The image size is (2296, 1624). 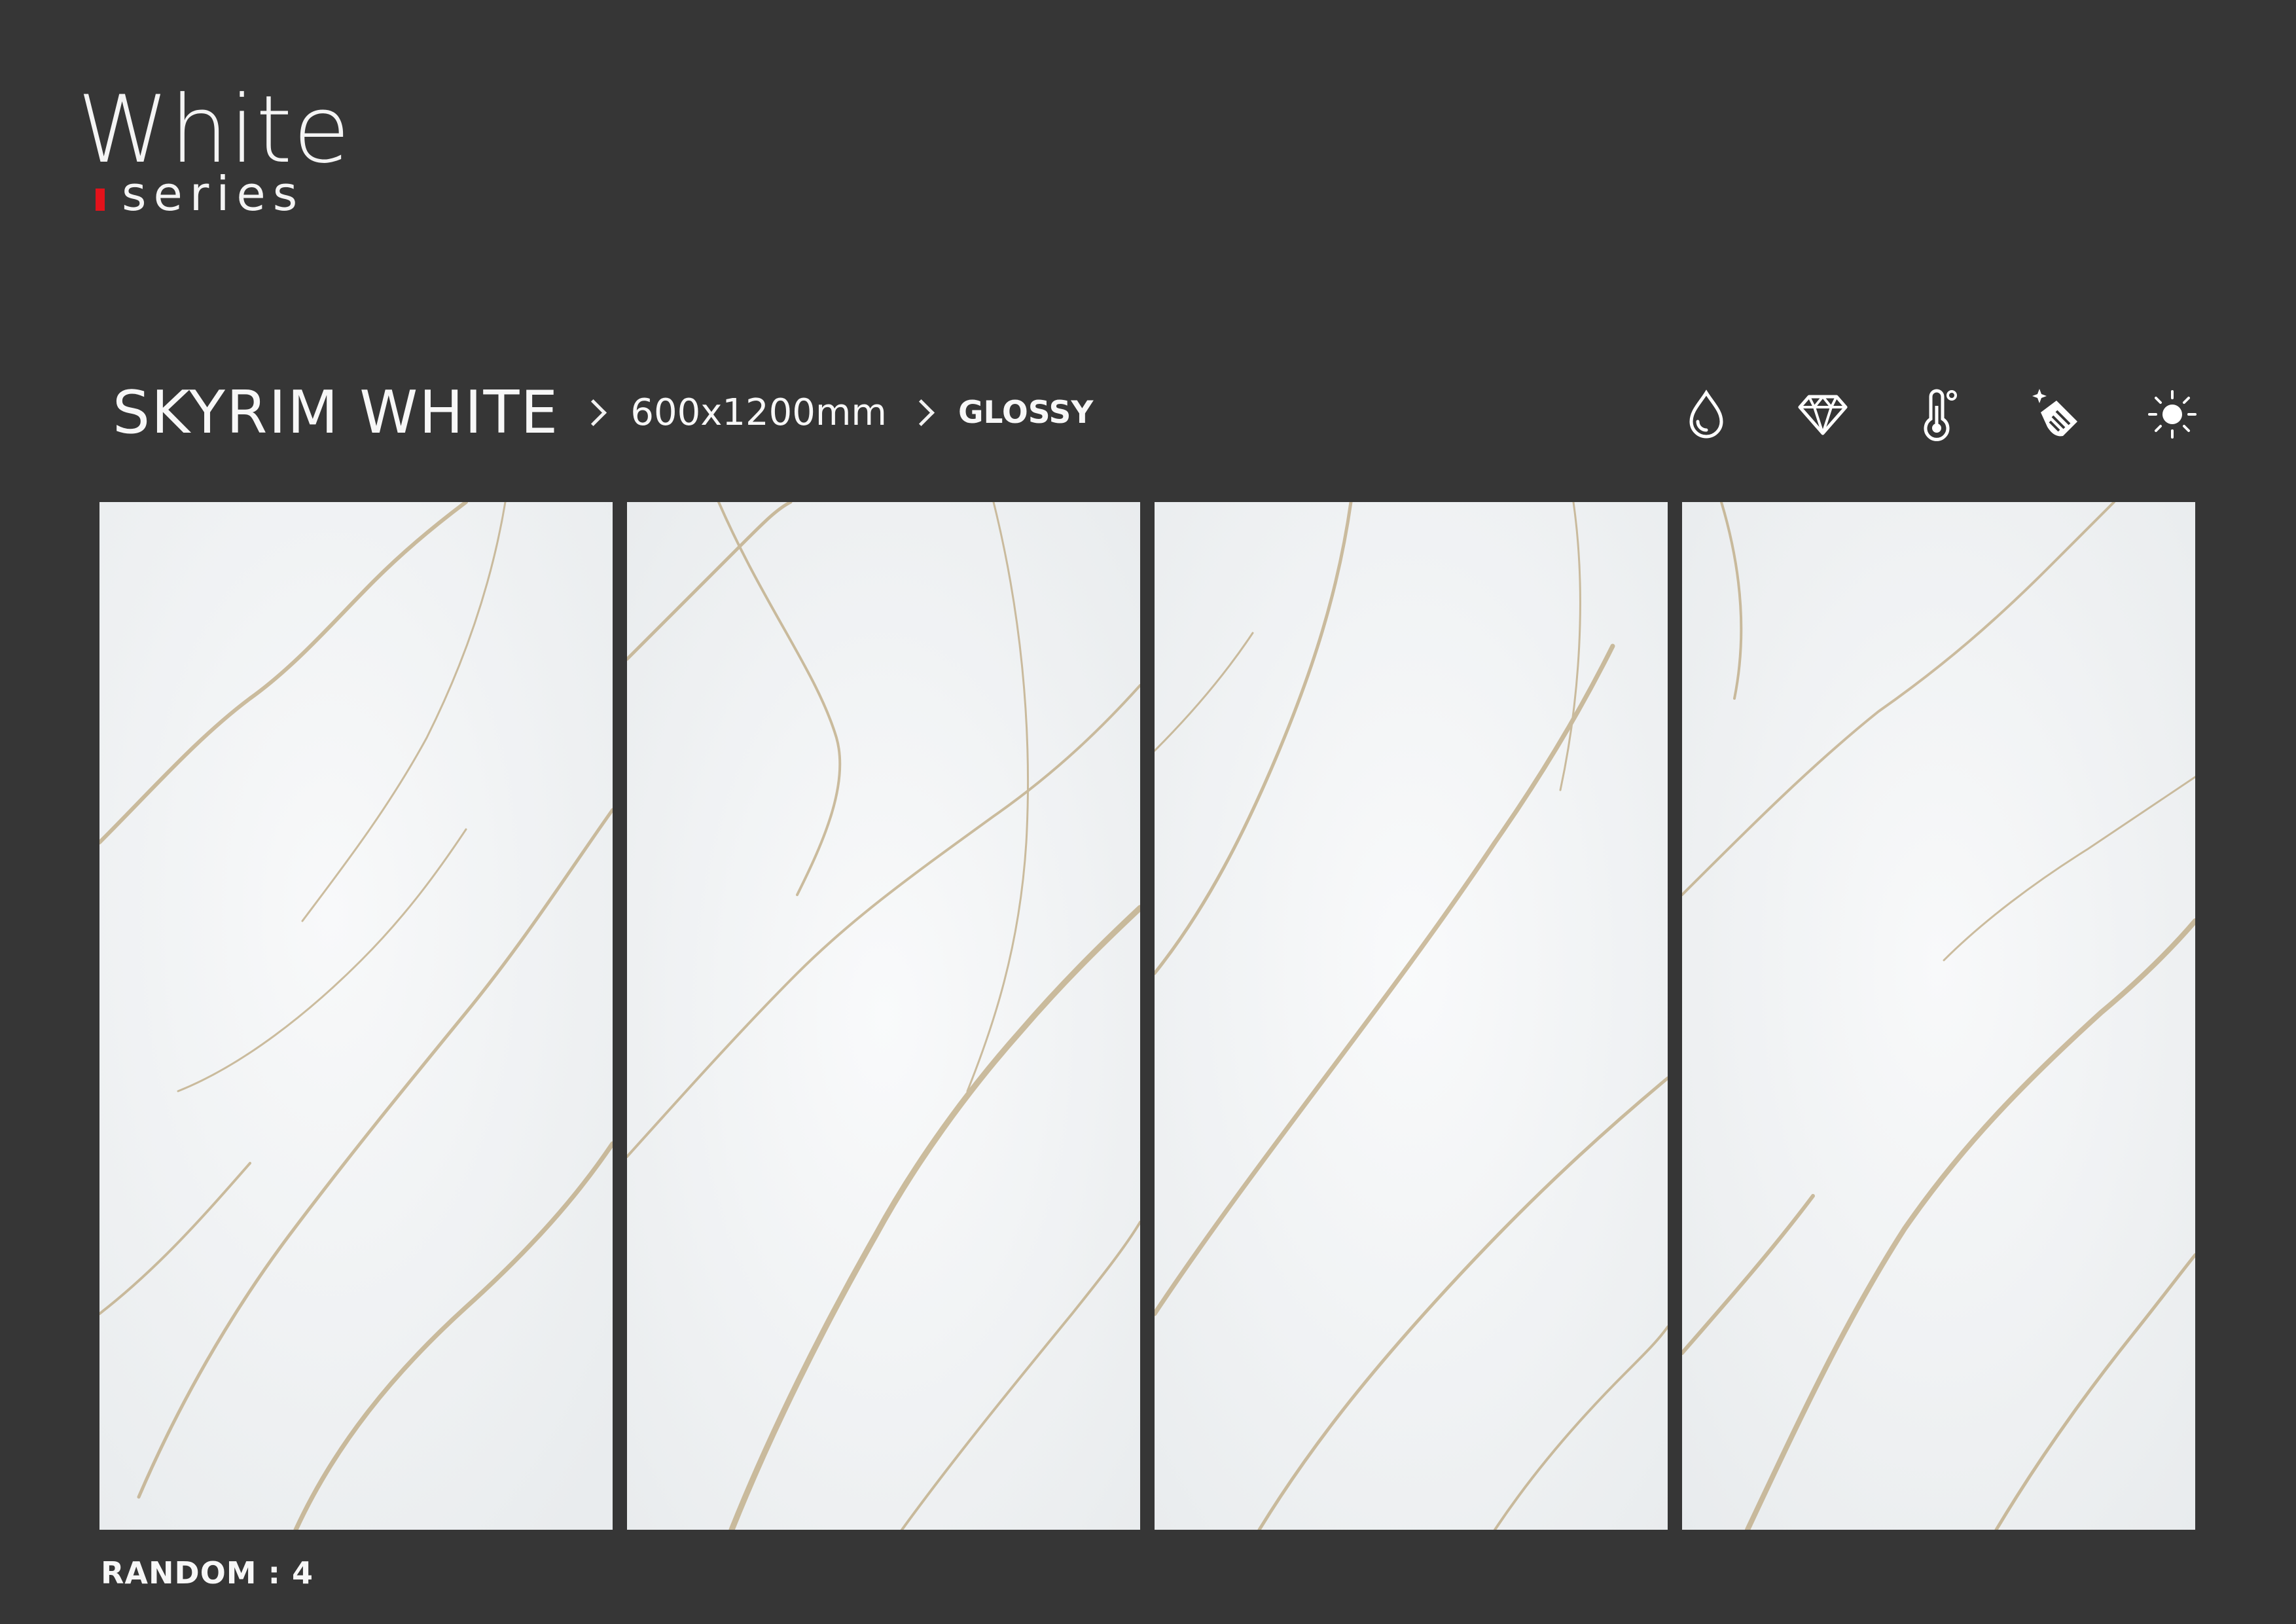 I want to click on logo-title: White, so click(x=214, y=130).